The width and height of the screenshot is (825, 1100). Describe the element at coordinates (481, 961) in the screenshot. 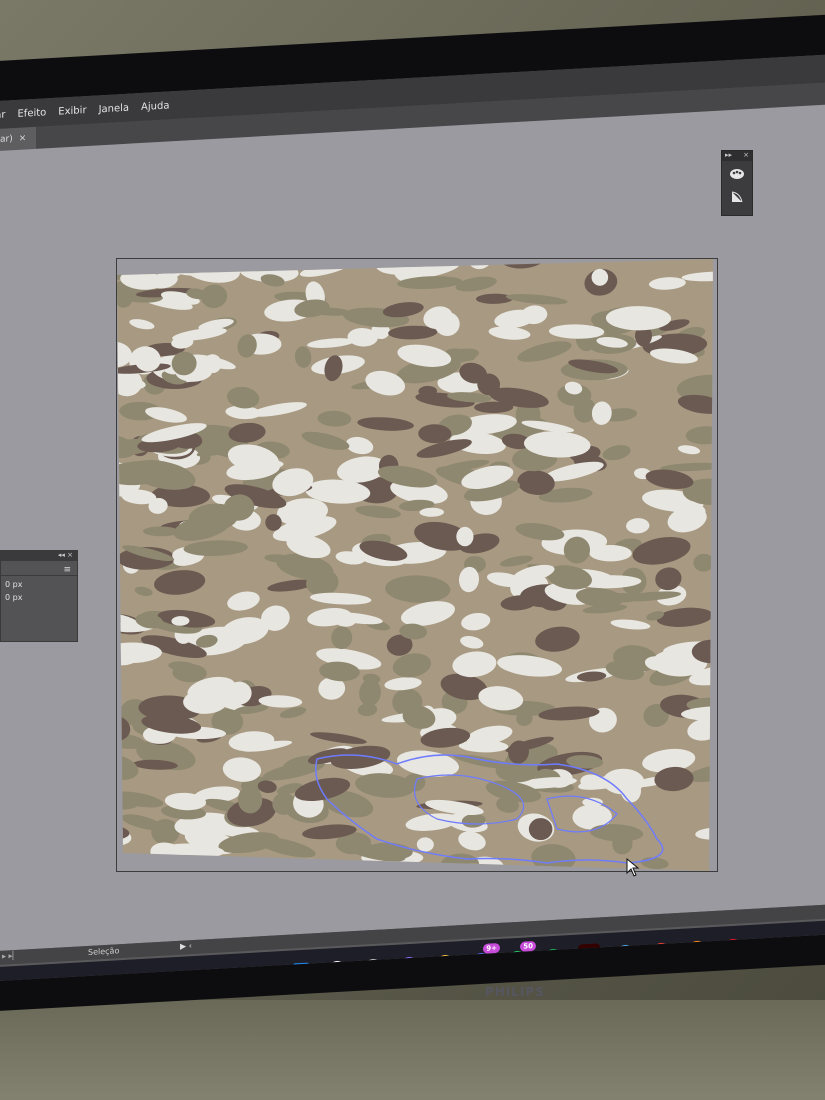

I see `discord-icon-glyph` at that location.